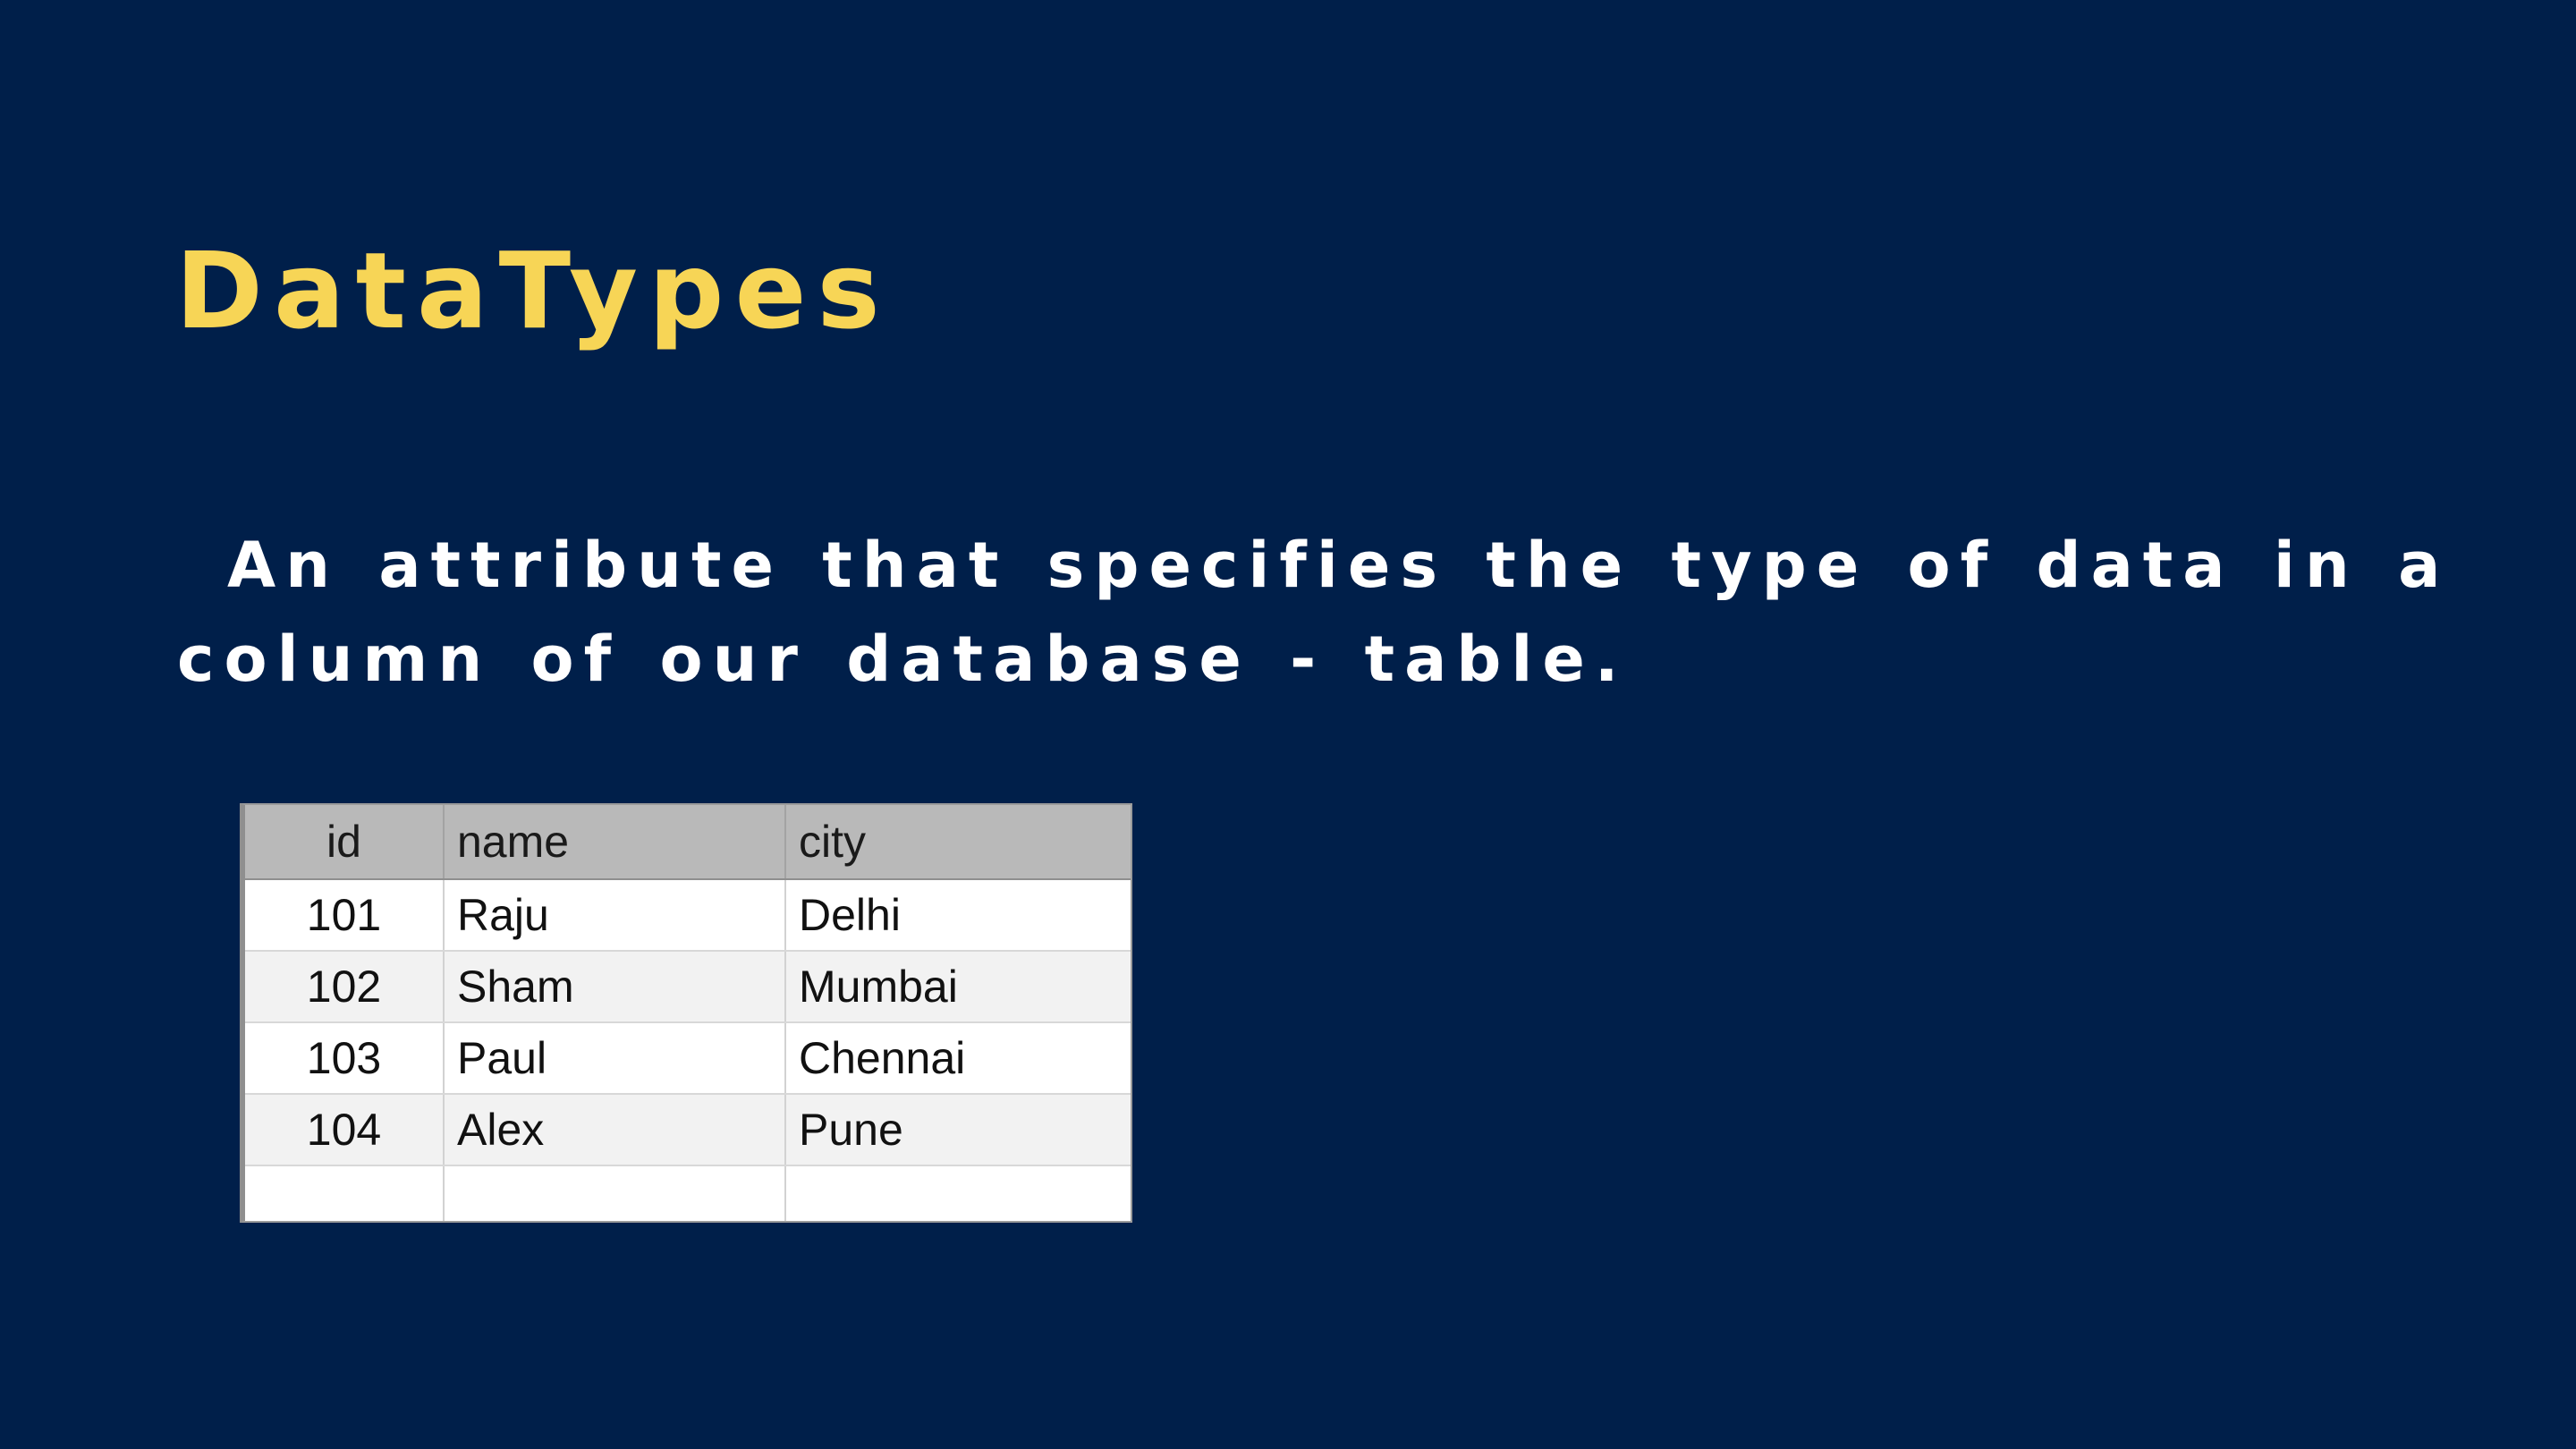 The height and width of the screenshot is (1449, 2576). Describe the element at coordinates (615, 987) in the screenshot. I see `table-cell-name: Sham` at that location.